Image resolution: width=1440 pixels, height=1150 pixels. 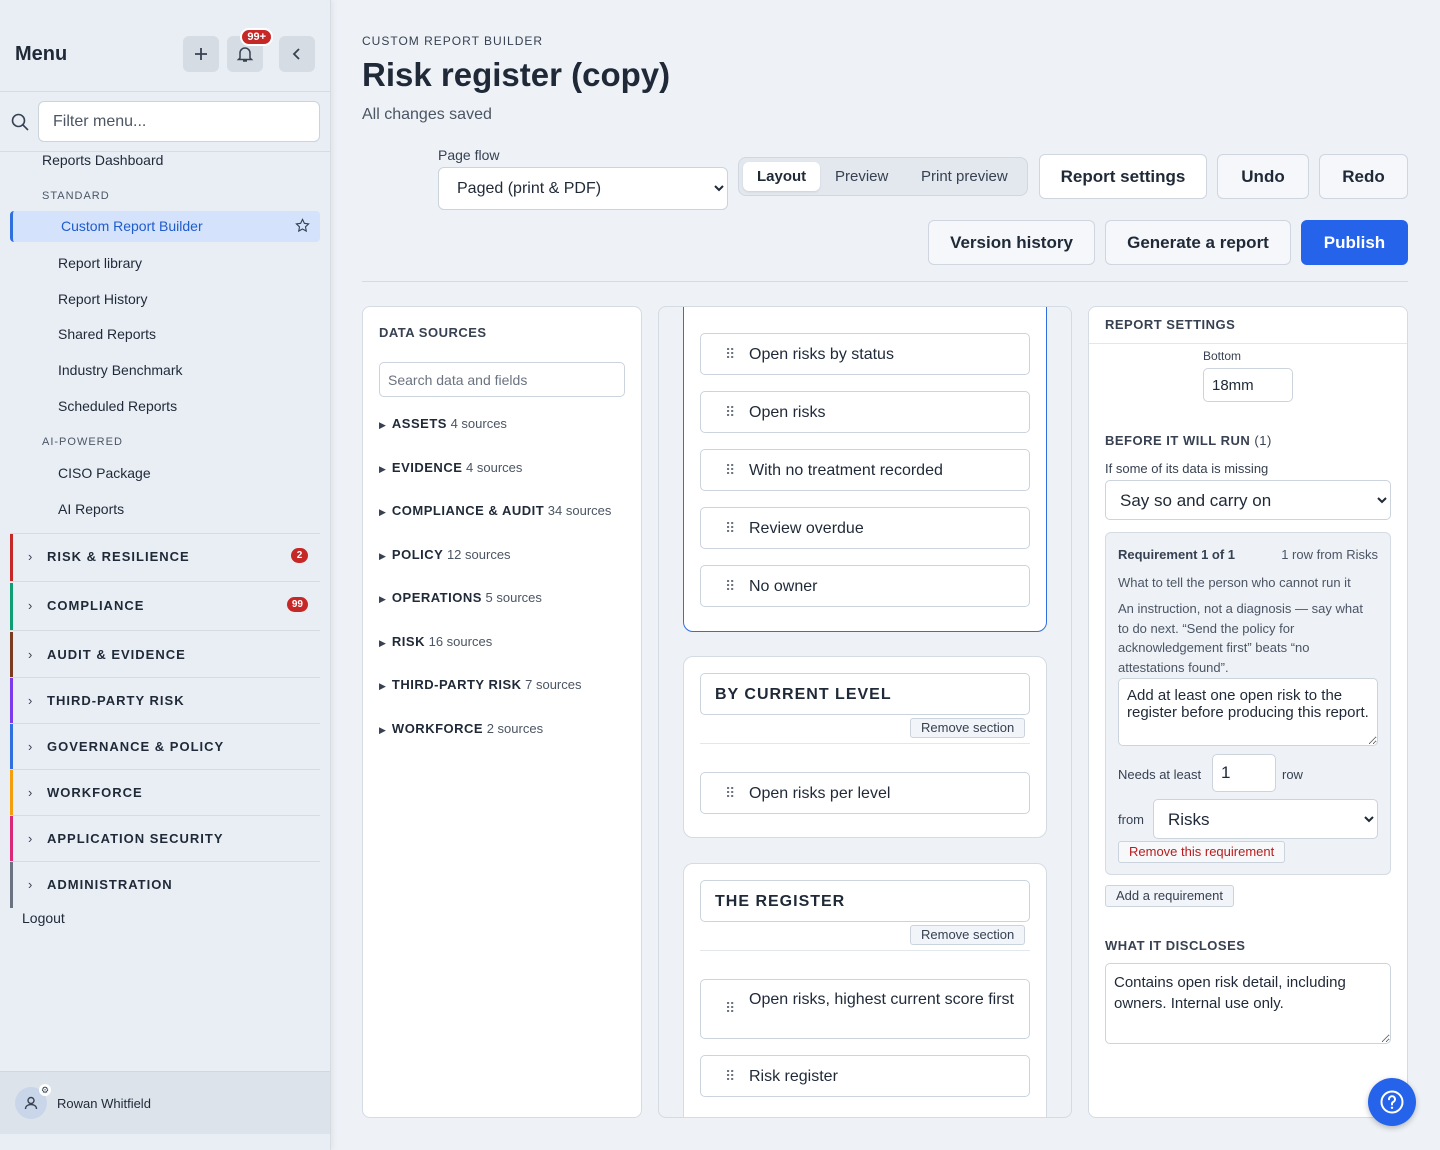 What do you see at coordinates (468, 510) in the screenshot?
I see `group-name: COMPLIANCE & AUDIT` at bounding box center [468, 510].